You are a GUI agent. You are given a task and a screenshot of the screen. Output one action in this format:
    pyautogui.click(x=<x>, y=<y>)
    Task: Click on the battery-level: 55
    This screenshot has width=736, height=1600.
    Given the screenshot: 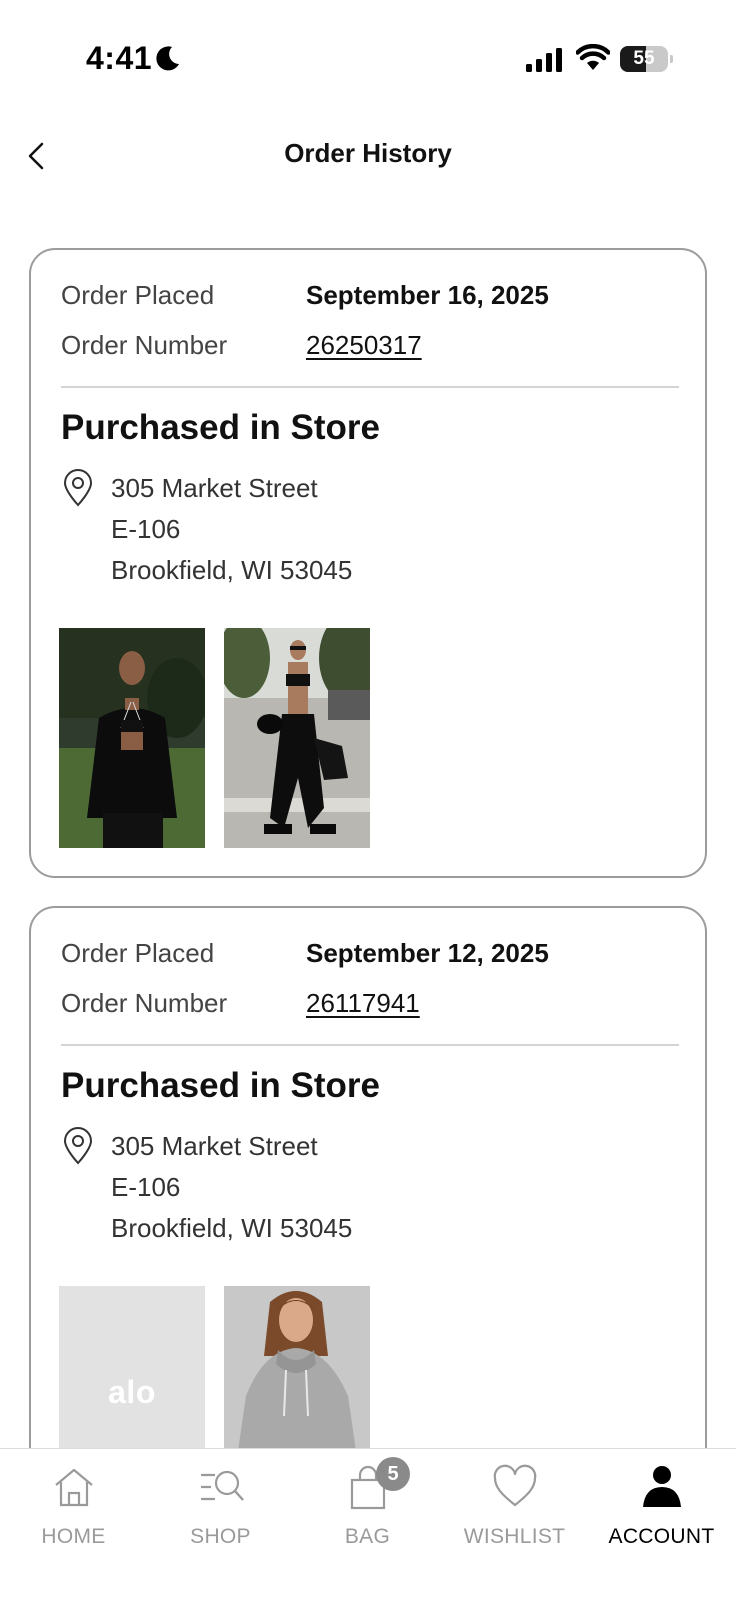 What is the action you would take?
    pyautogui.click(x=644, y=58)
    